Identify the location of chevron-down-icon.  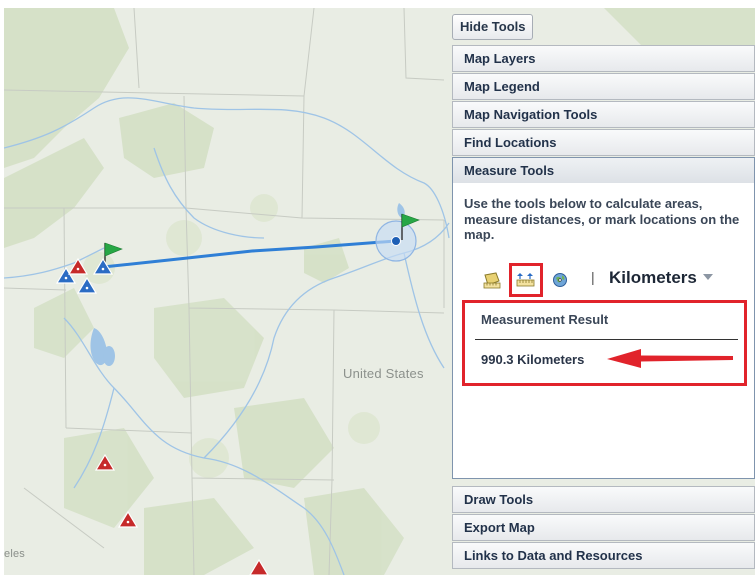
(707, 276).